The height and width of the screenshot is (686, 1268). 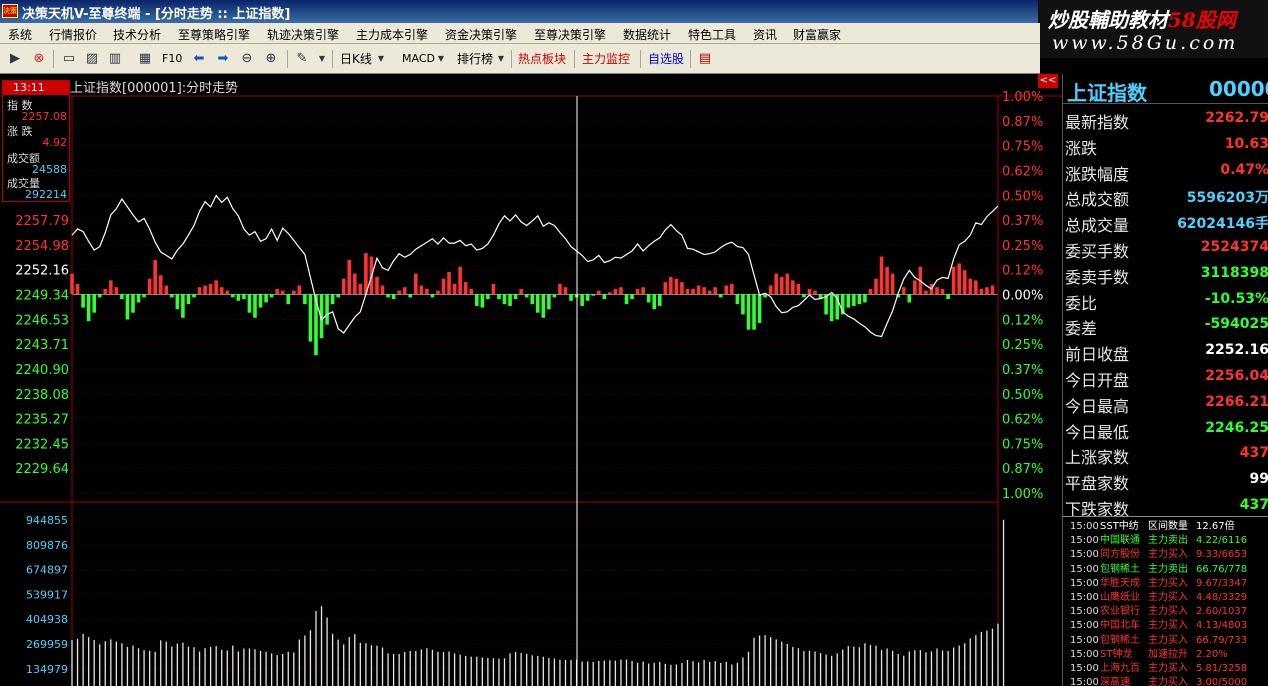 I want to click on ticker-row: 15:00 上海九百 主力买入 5.81/3258, so click(x=1165, y=669).